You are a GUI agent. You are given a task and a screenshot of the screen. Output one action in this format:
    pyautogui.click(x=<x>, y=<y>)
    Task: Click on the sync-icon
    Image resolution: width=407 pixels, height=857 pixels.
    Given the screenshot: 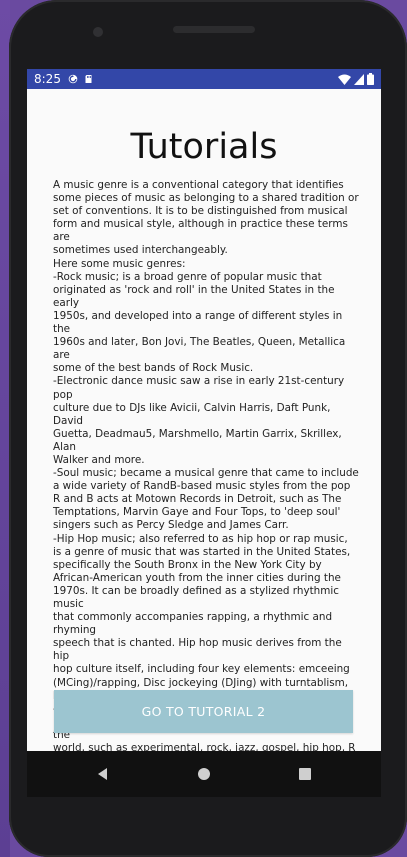 What is the action you would take?
    pyautogui.click(x=73, y=79)
    